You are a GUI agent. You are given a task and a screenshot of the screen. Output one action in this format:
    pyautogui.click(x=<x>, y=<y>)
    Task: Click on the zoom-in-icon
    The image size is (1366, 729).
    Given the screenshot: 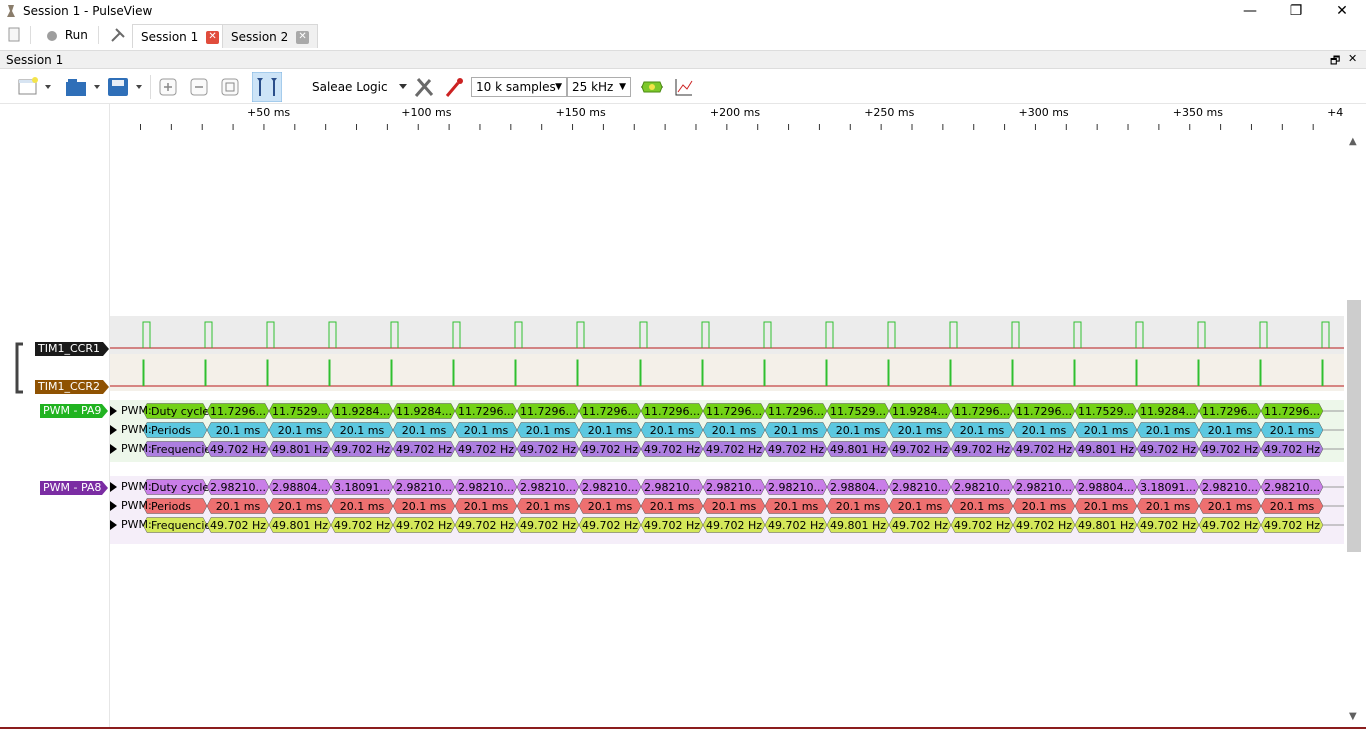 What is the action you would take?
    pyautogui.click(x=168, y=87)
    